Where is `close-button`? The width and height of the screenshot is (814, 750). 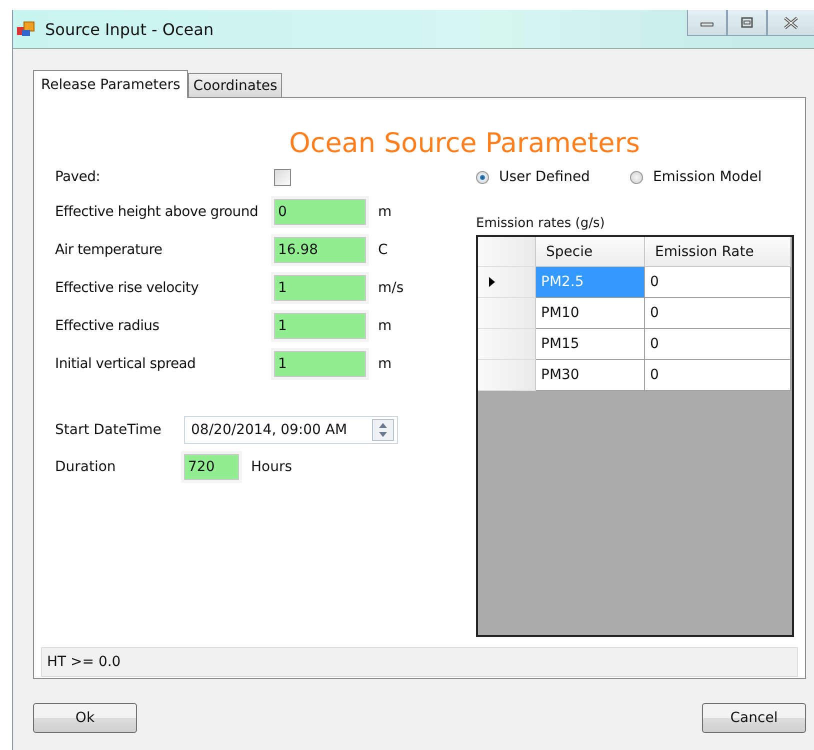 close-button is located at coordinates (790, 23).